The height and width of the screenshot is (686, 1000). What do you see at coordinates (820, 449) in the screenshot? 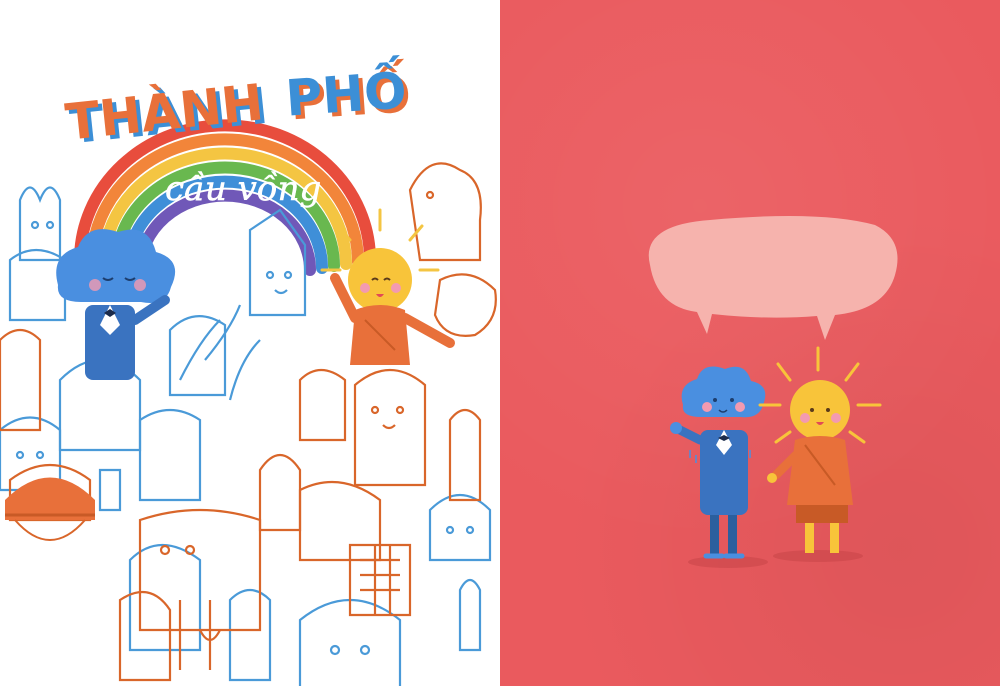
I see `sun-character` at bounding box center [820, 449].